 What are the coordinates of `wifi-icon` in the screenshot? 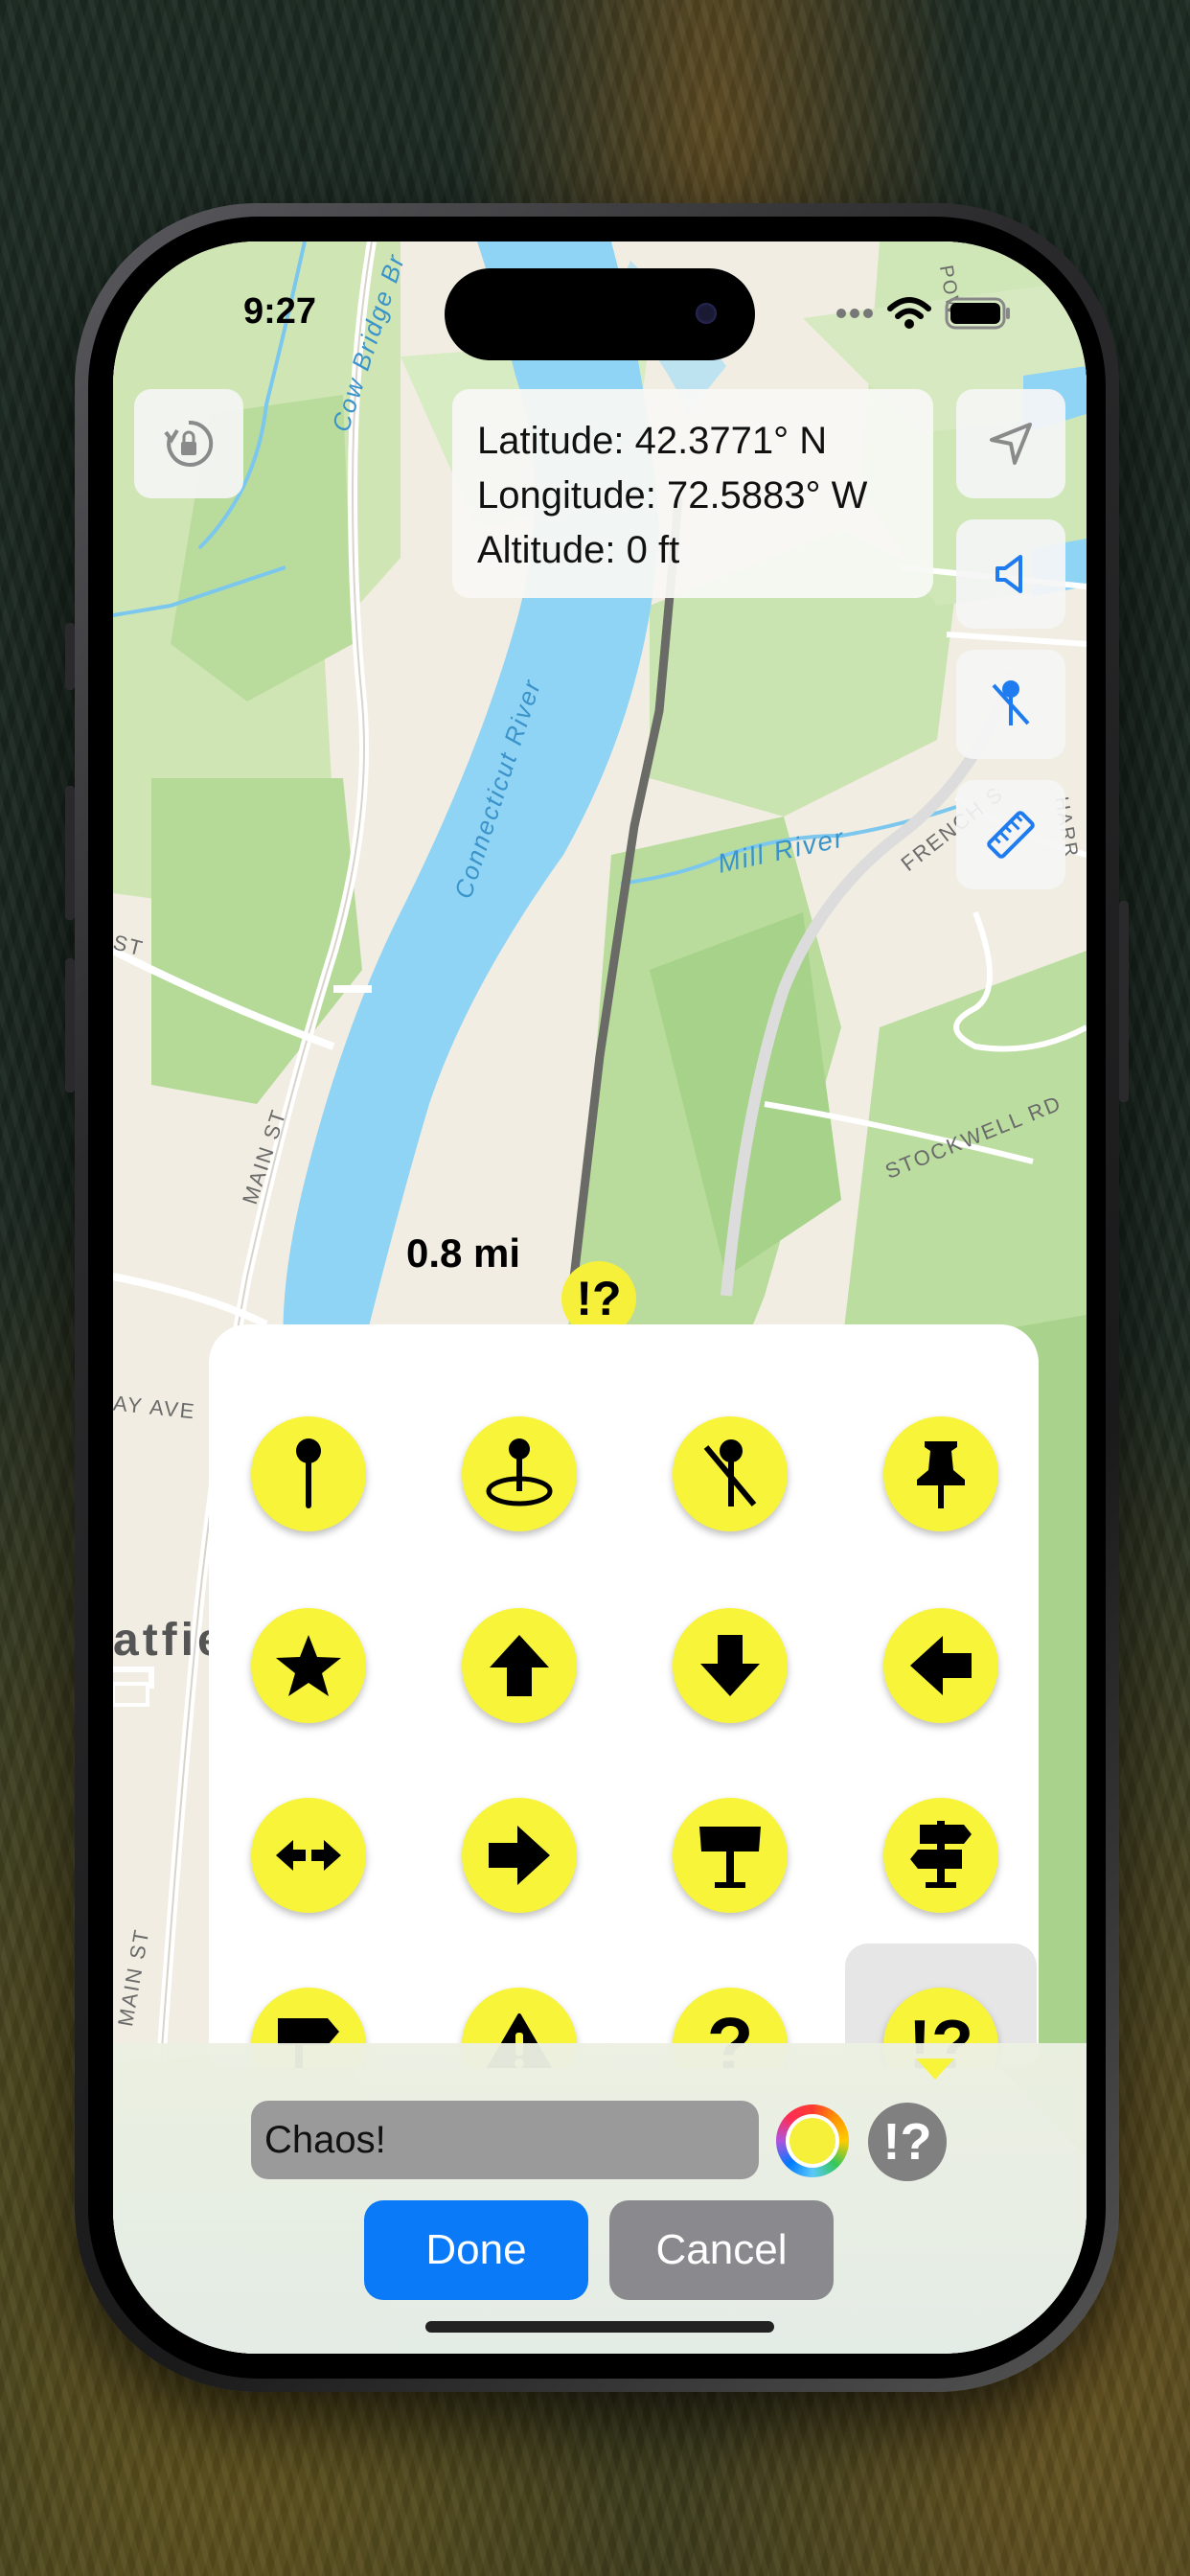 It's located at (909, 313).